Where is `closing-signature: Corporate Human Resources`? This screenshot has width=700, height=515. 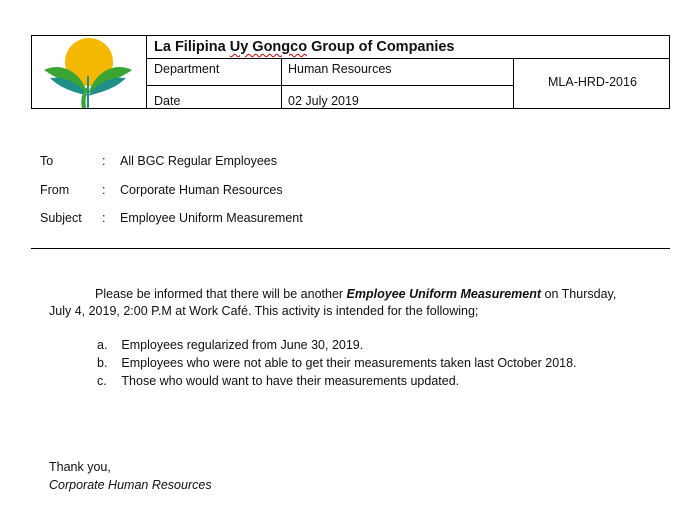 closing-signature: Corporate Human Resources is located at coordinates (130, 485).